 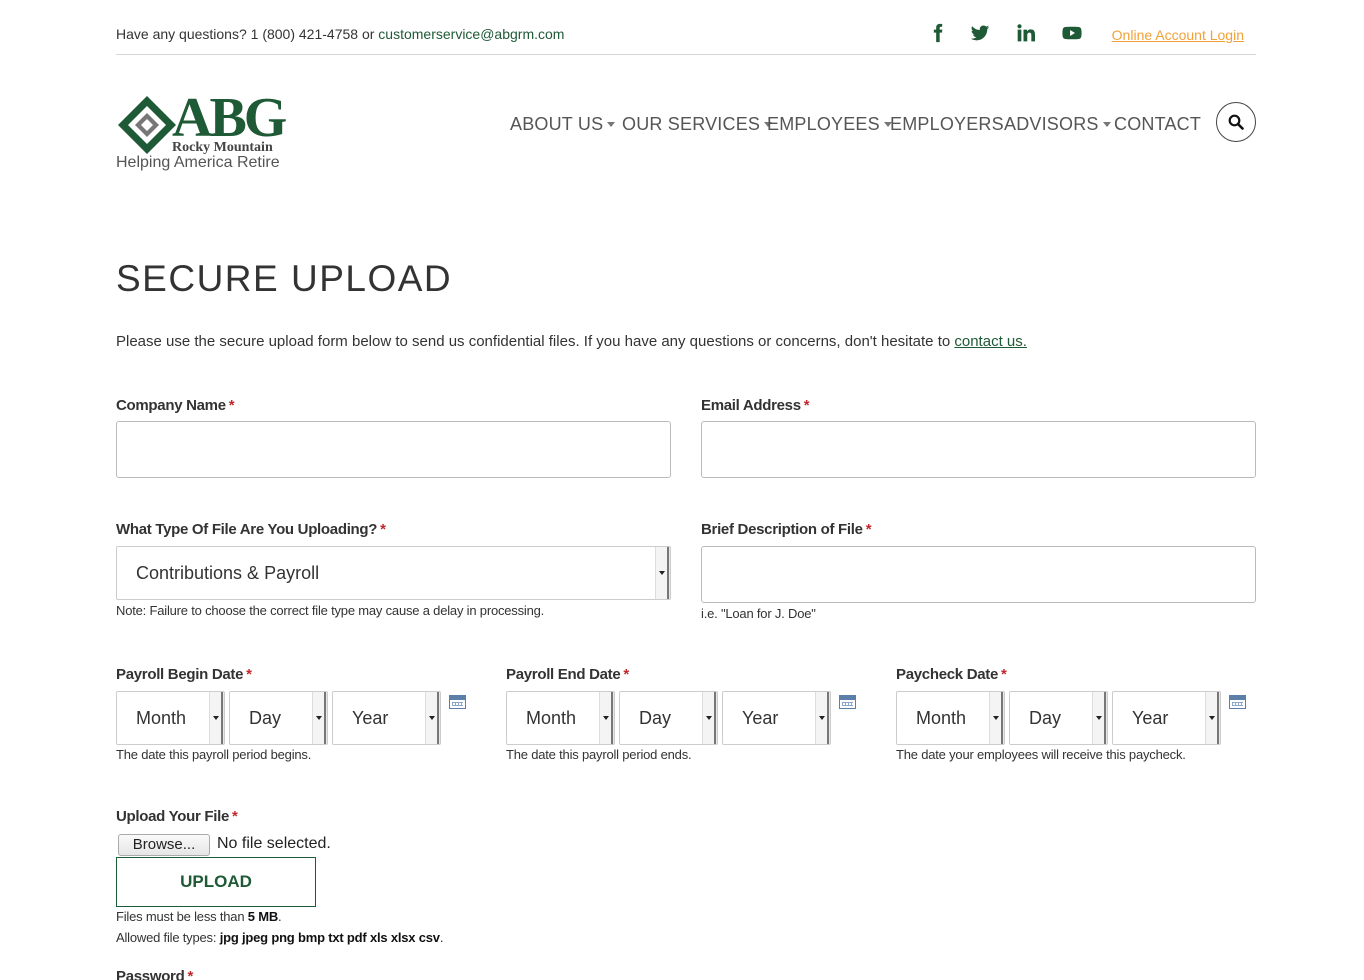 What do you see at coordinates (776, 718) in the screenshot?
I see `payroll-end-year-select: Year` at bounding box center [776, 718].